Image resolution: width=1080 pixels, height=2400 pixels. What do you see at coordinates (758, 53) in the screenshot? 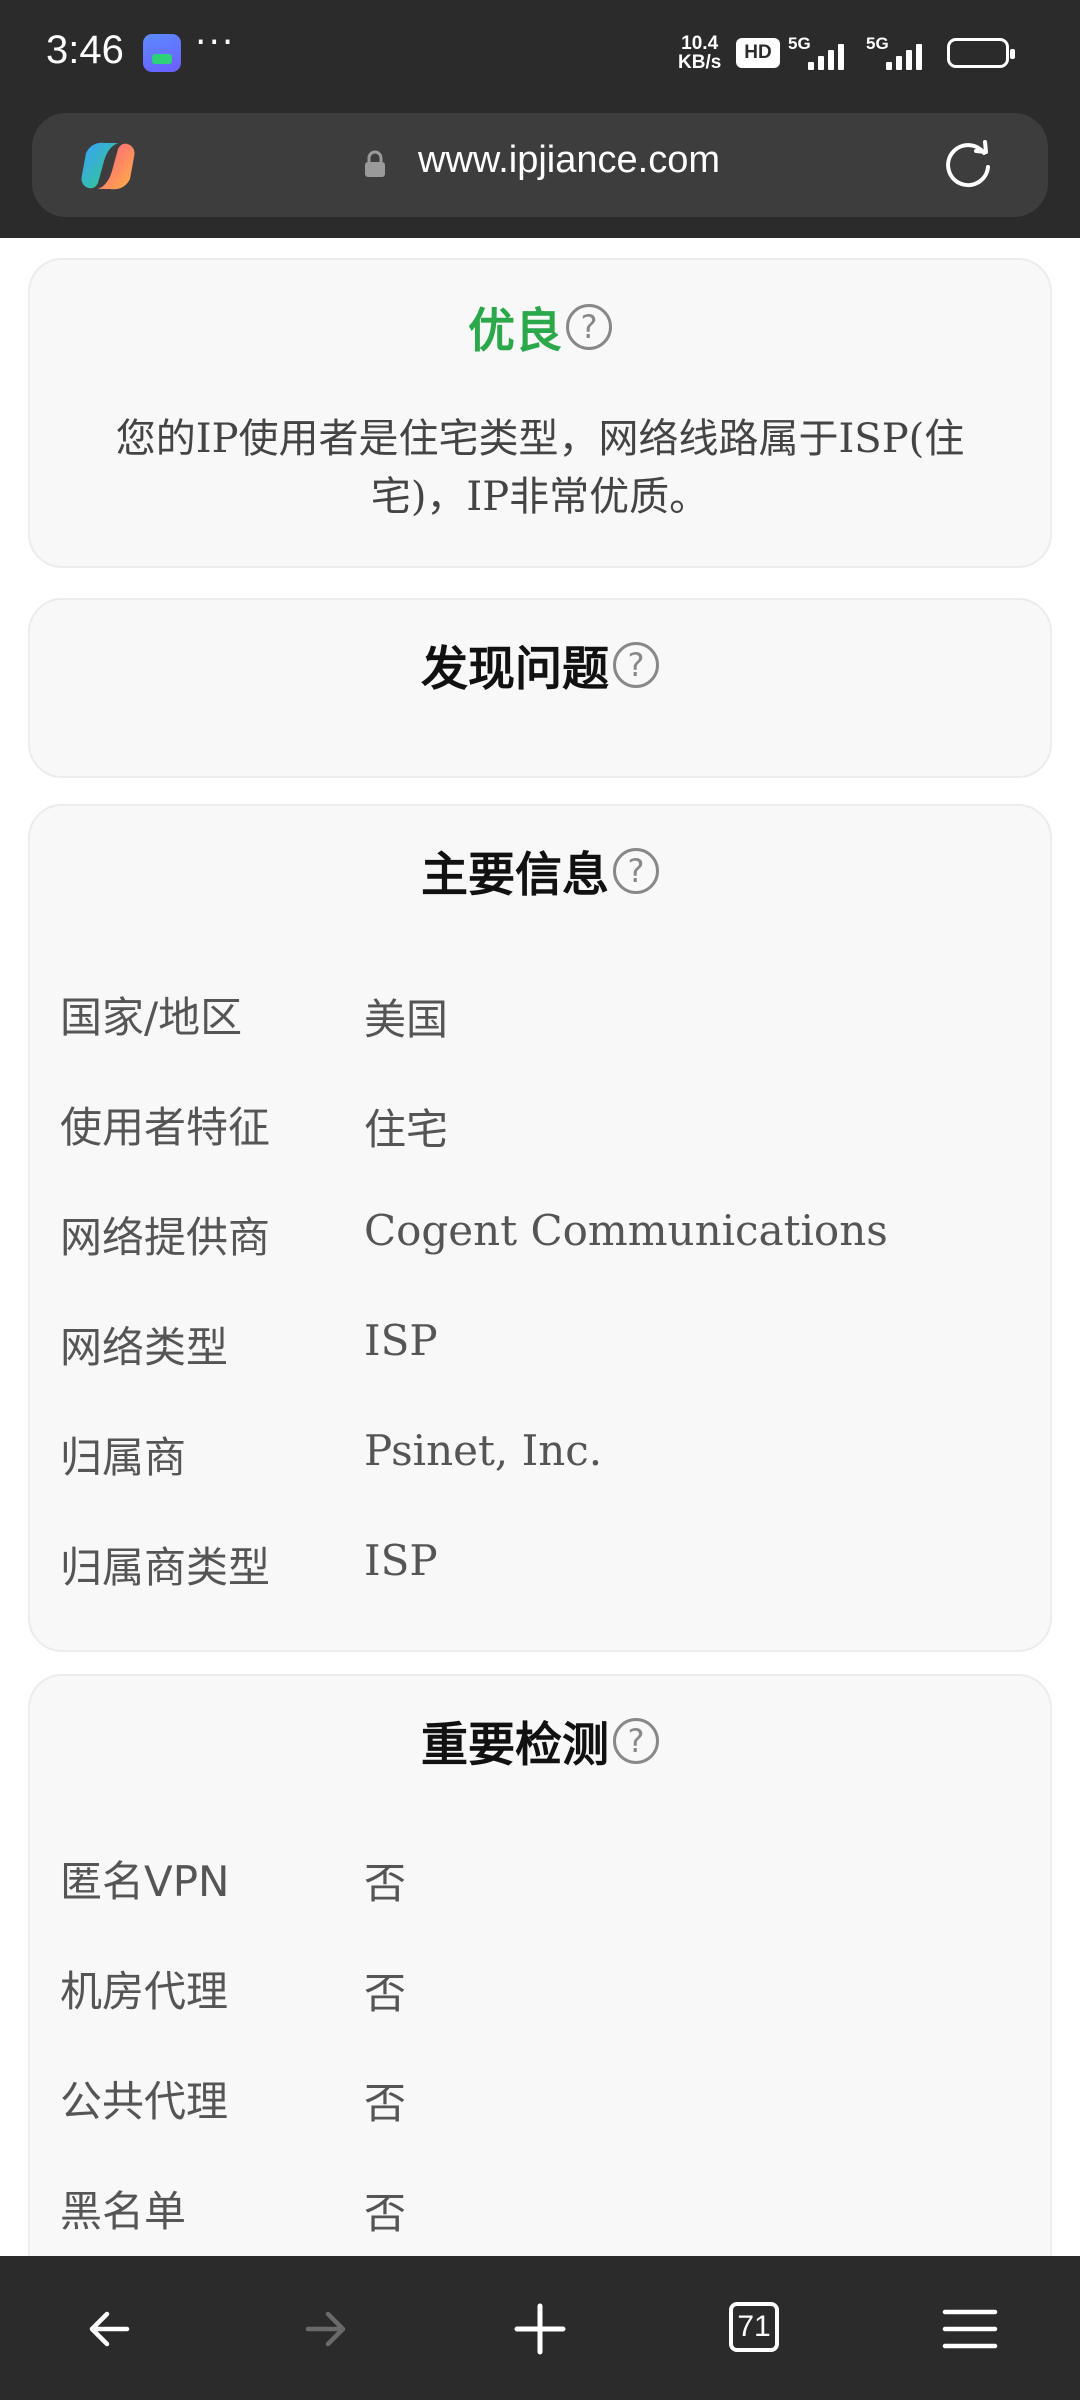
I see `hd-voice-icon: HD` at bounding box center [758, 53].